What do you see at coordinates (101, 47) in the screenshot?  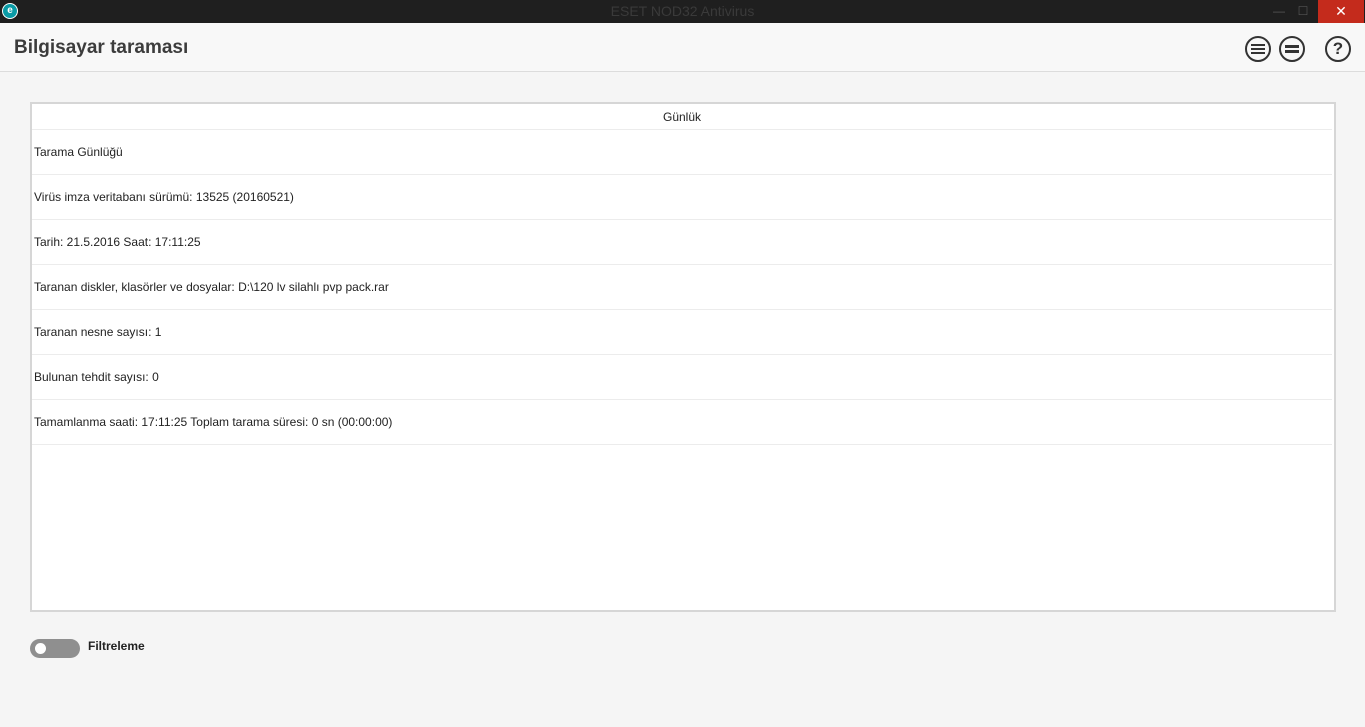 I see `page-title: Bilgisayar taraması` at bounding box center [101, 47].